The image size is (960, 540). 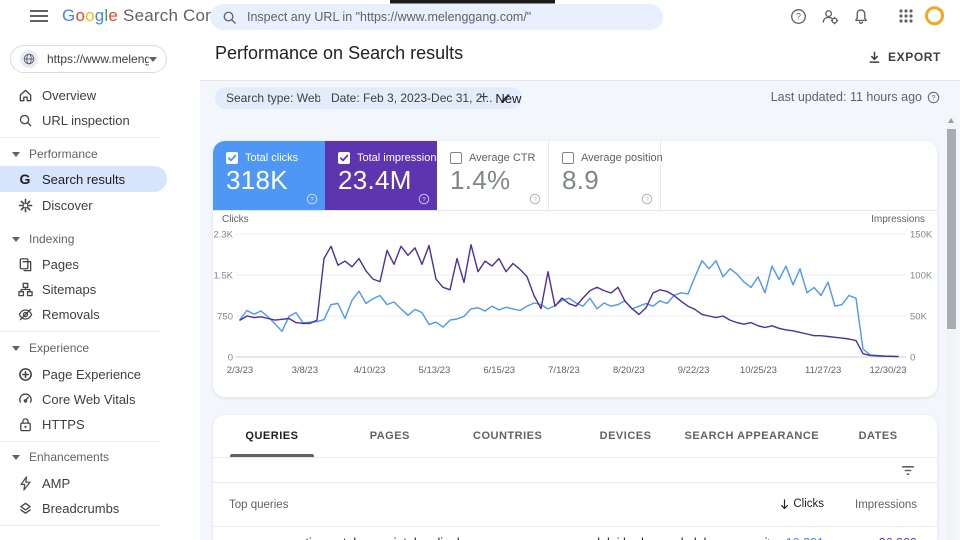 I want to click on svg-text: 10/25/23, so click(x=758, y=370).